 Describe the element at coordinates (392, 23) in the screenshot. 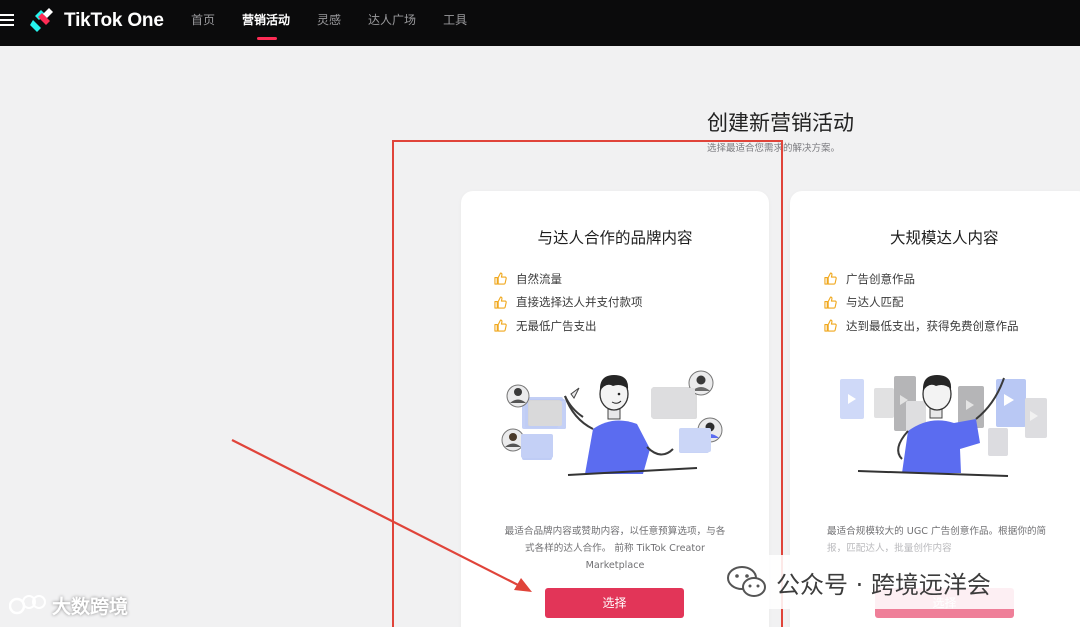

I see `nav-creator-marketplace: 达人广场` at that location.